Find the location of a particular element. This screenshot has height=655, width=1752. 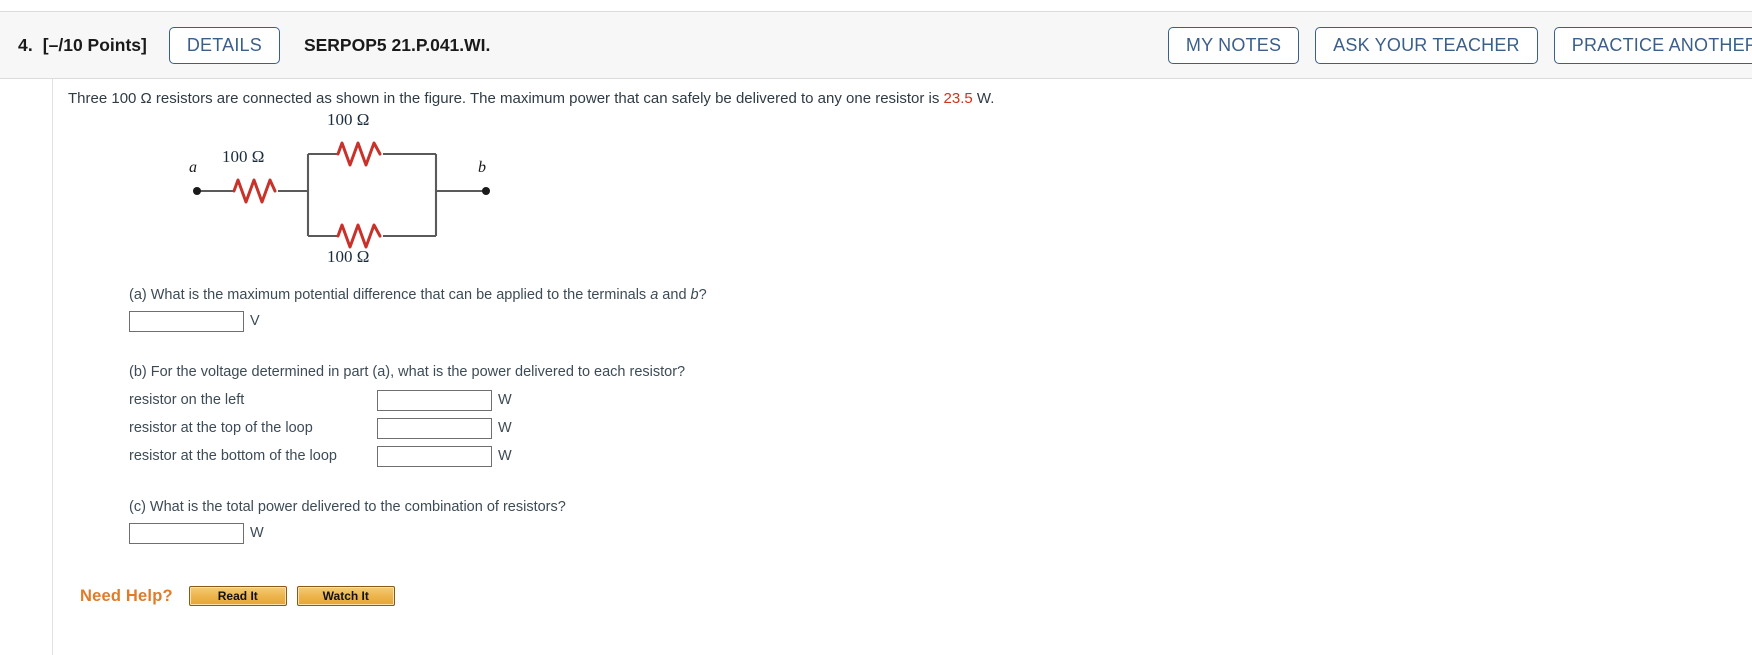

practice-another-button: PRACTICE ANOTHER is located at coordinates (1652, 45).